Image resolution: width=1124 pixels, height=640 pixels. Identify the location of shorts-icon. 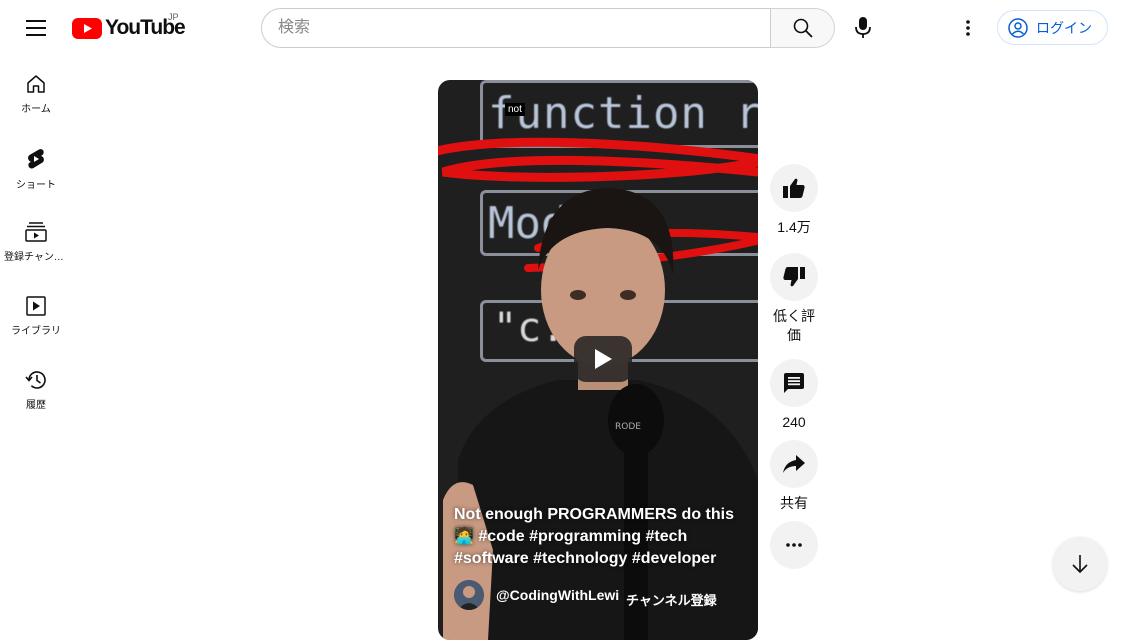
(36, 159).